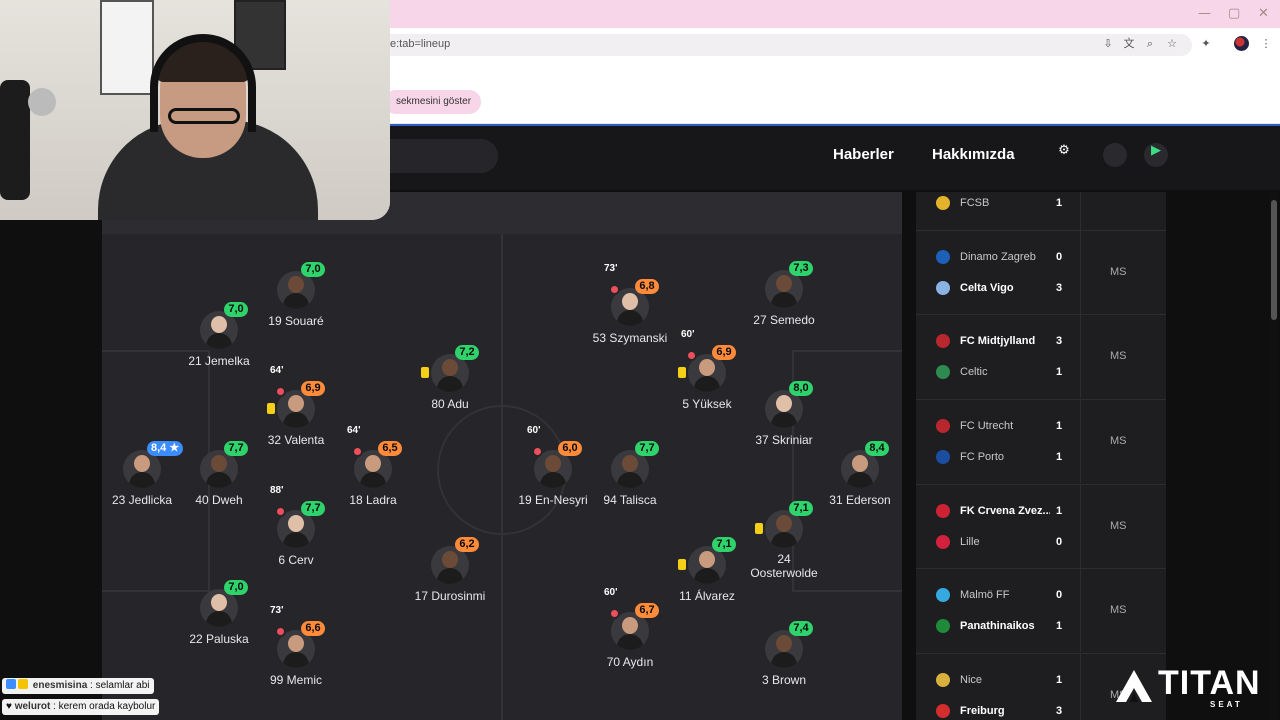 This screenshot has height=720, width=1280. What do you see at coordinates (296, 680) in the screenshot?
I see `player-name: 99 Memic` at bounding box center [296, 680].